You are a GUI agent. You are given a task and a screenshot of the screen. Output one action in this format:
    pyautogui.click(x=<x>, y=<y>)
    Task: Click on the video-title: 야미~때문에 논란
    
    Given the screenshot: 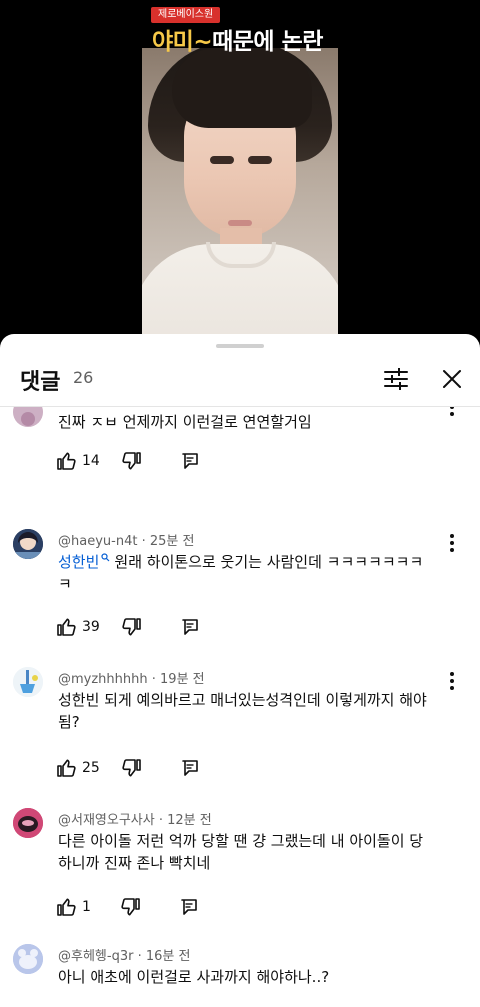 What is the action you would take?
    pyautogui.click(x=237, y=39)
    